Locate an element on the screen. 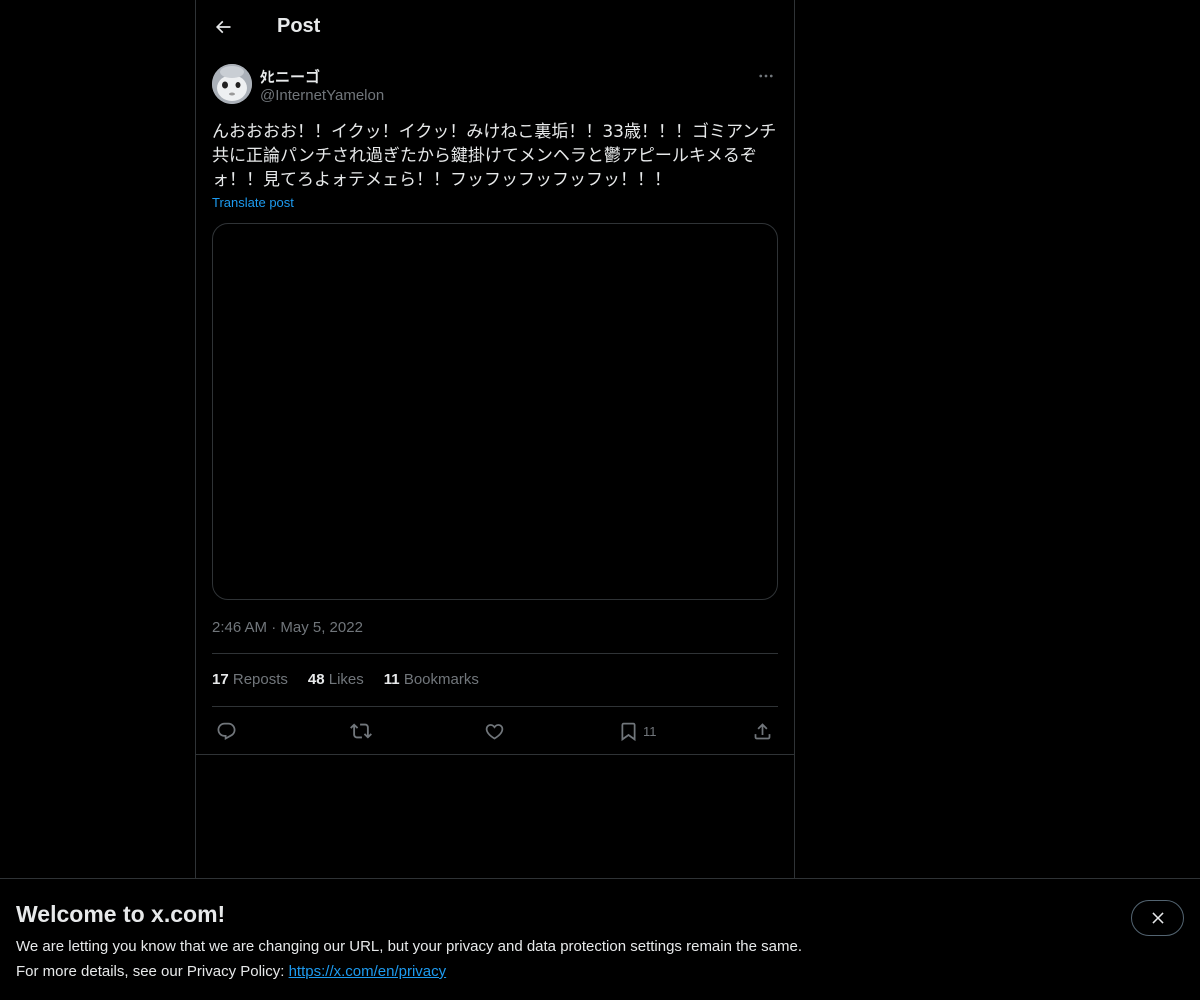  share-button is located at coordinates (762, 731).